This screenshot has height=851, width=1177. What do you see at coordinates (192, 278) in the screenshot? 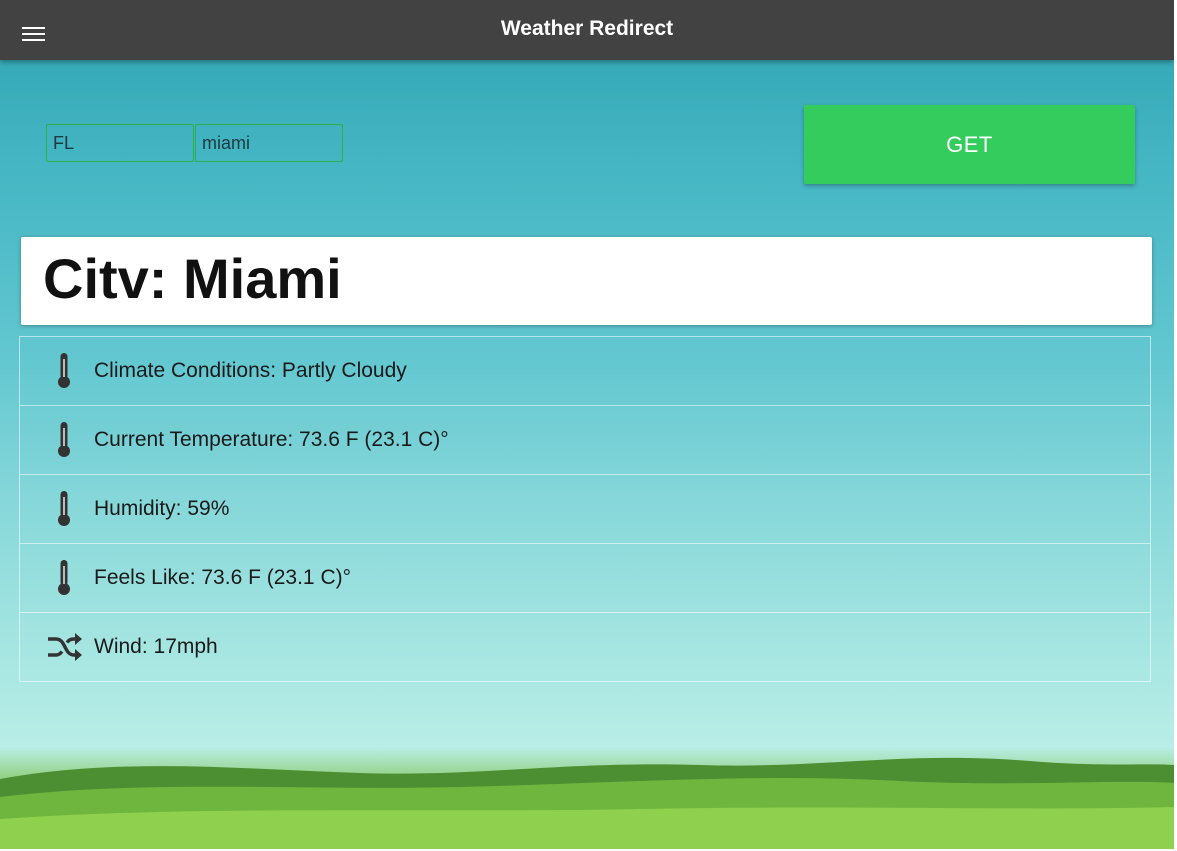
I see `city-title: Citv: Miami` at bounding box center [192, 278].